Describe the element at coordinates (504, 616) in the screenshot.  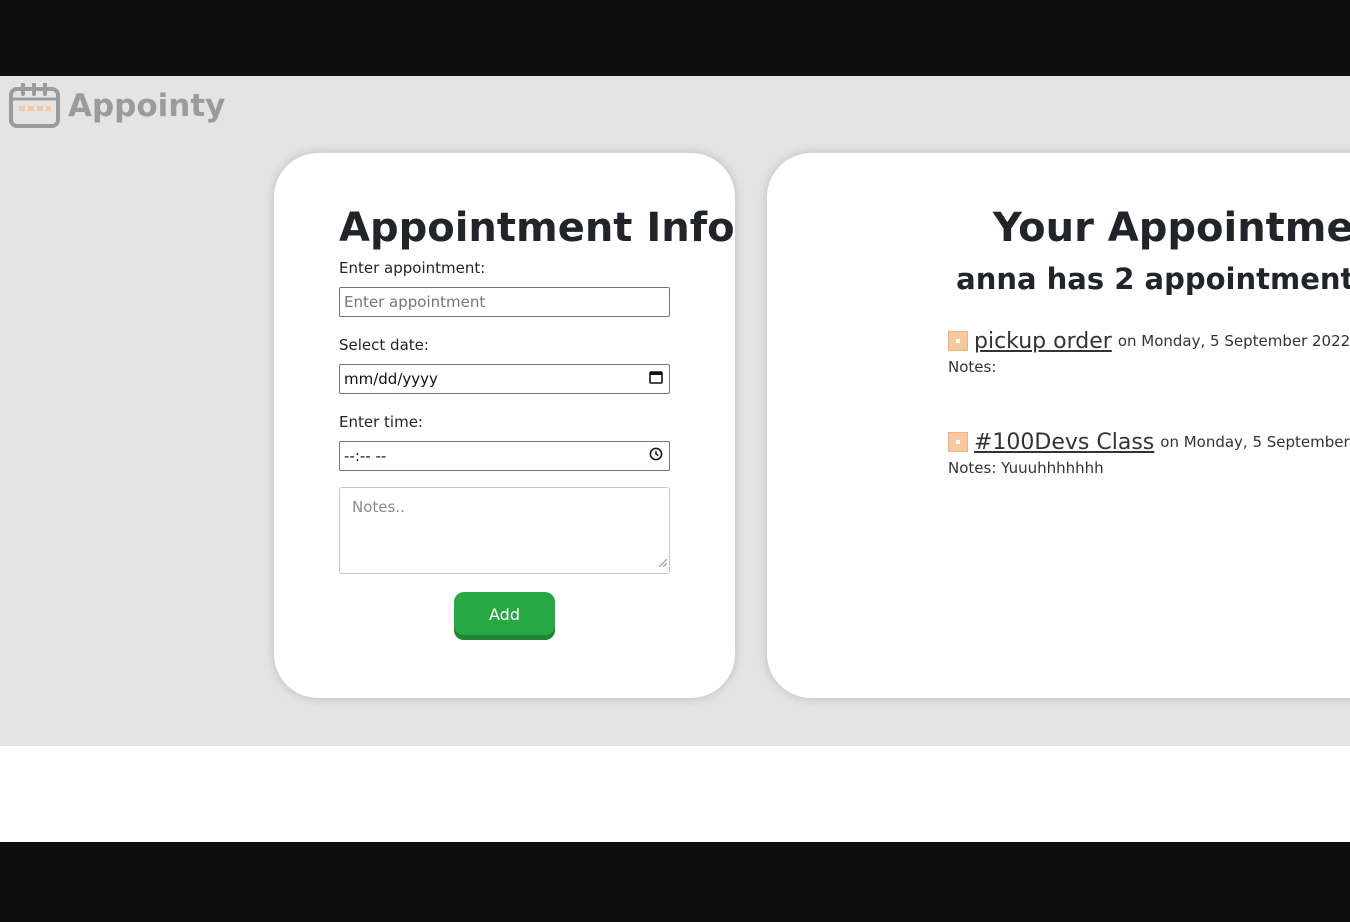
I see `add-button: Add` at that location.